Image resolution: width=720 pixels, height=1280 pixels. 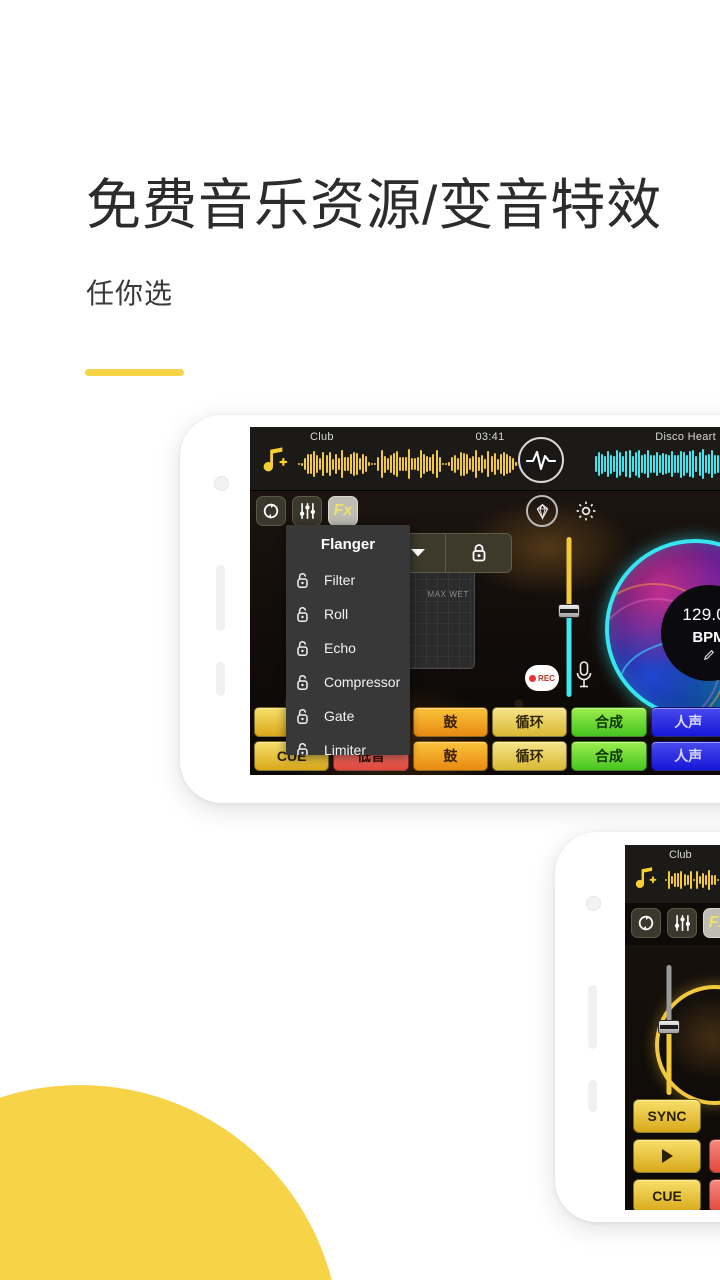 I want to click on fx-dropdown-item-label: Limiter, so click(x=345, y=748).